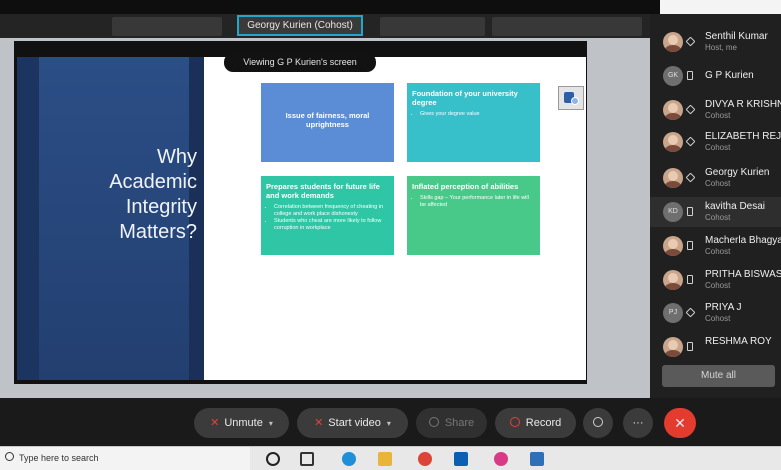 Image resolution: width=781 pixels, height=470 pixels. I want to click on slide-title: Why Academic Integrity Matters?, so click(153, 194).